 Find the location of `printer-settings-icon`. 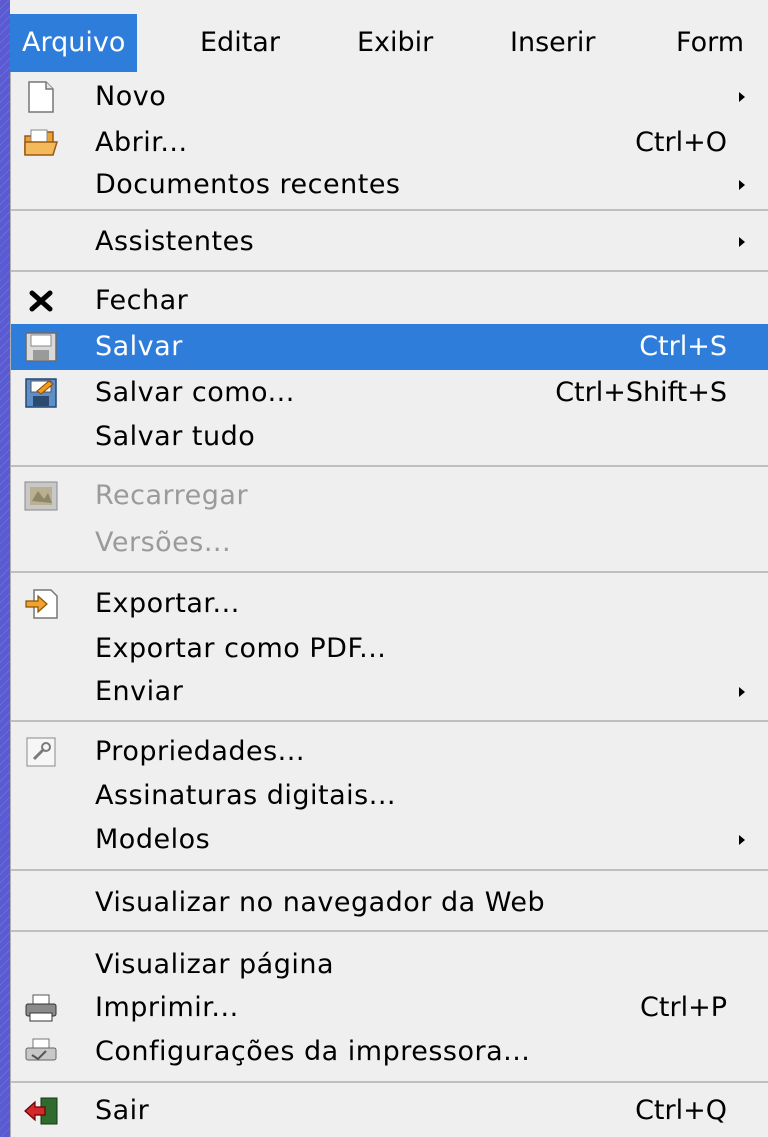

printer-settings-icon is located at coordinates (41, 1052).